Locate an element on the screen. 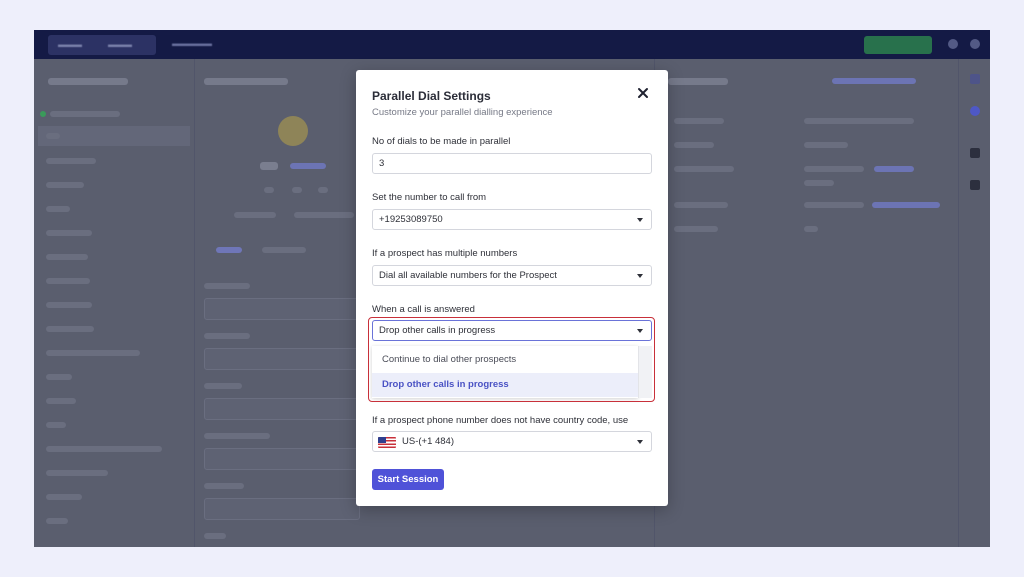 The image size is (1024, 577). call-answered-value: Drop other calls in progress is located at coordinates (437, 330).